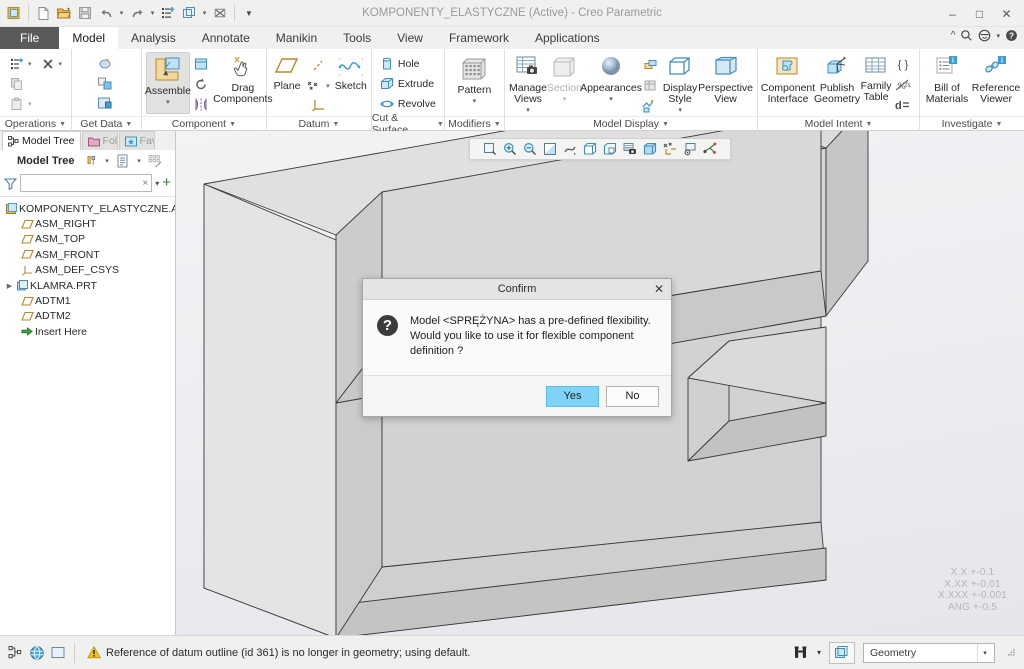 The height and width of the screenshot is (669, 1024). Describe the element at coordinates (168, 13) in the screenshot. I see `regenerate-icon` at that location.